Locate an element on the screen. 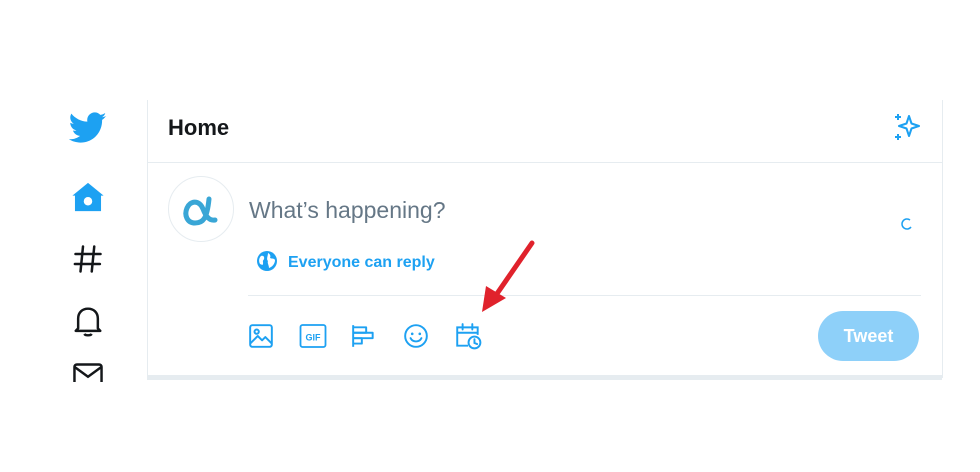  header-divider is located at coordinates (544, 162).